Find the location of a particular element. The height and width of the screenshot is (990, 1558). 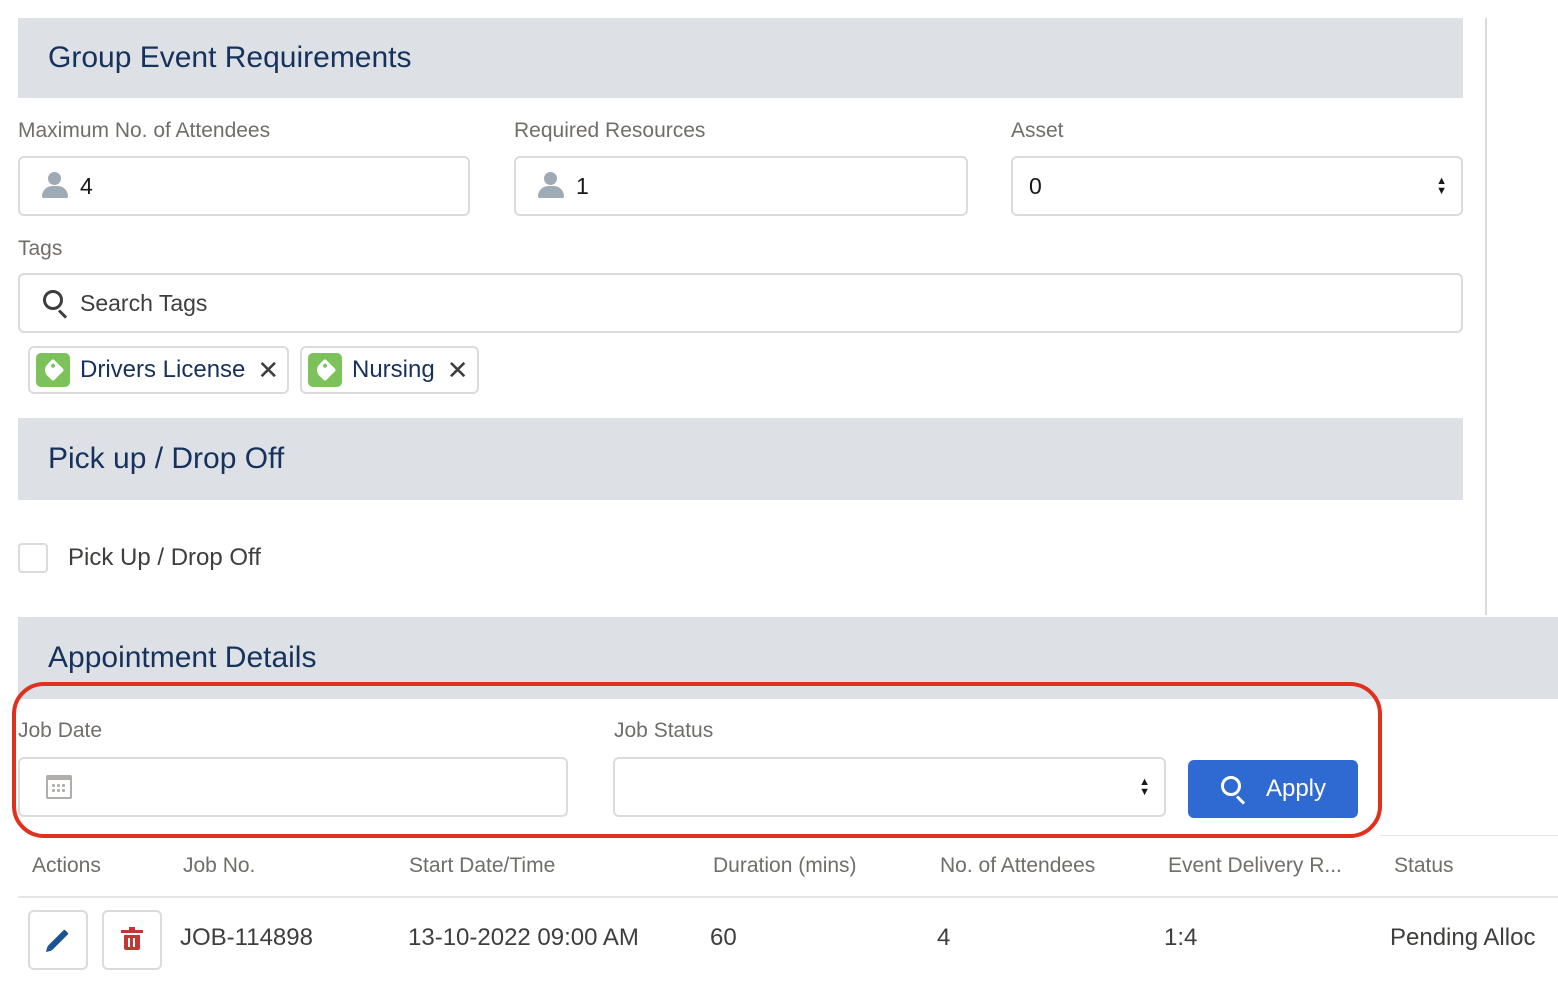

delete-button is located at coordinates (132, 940).